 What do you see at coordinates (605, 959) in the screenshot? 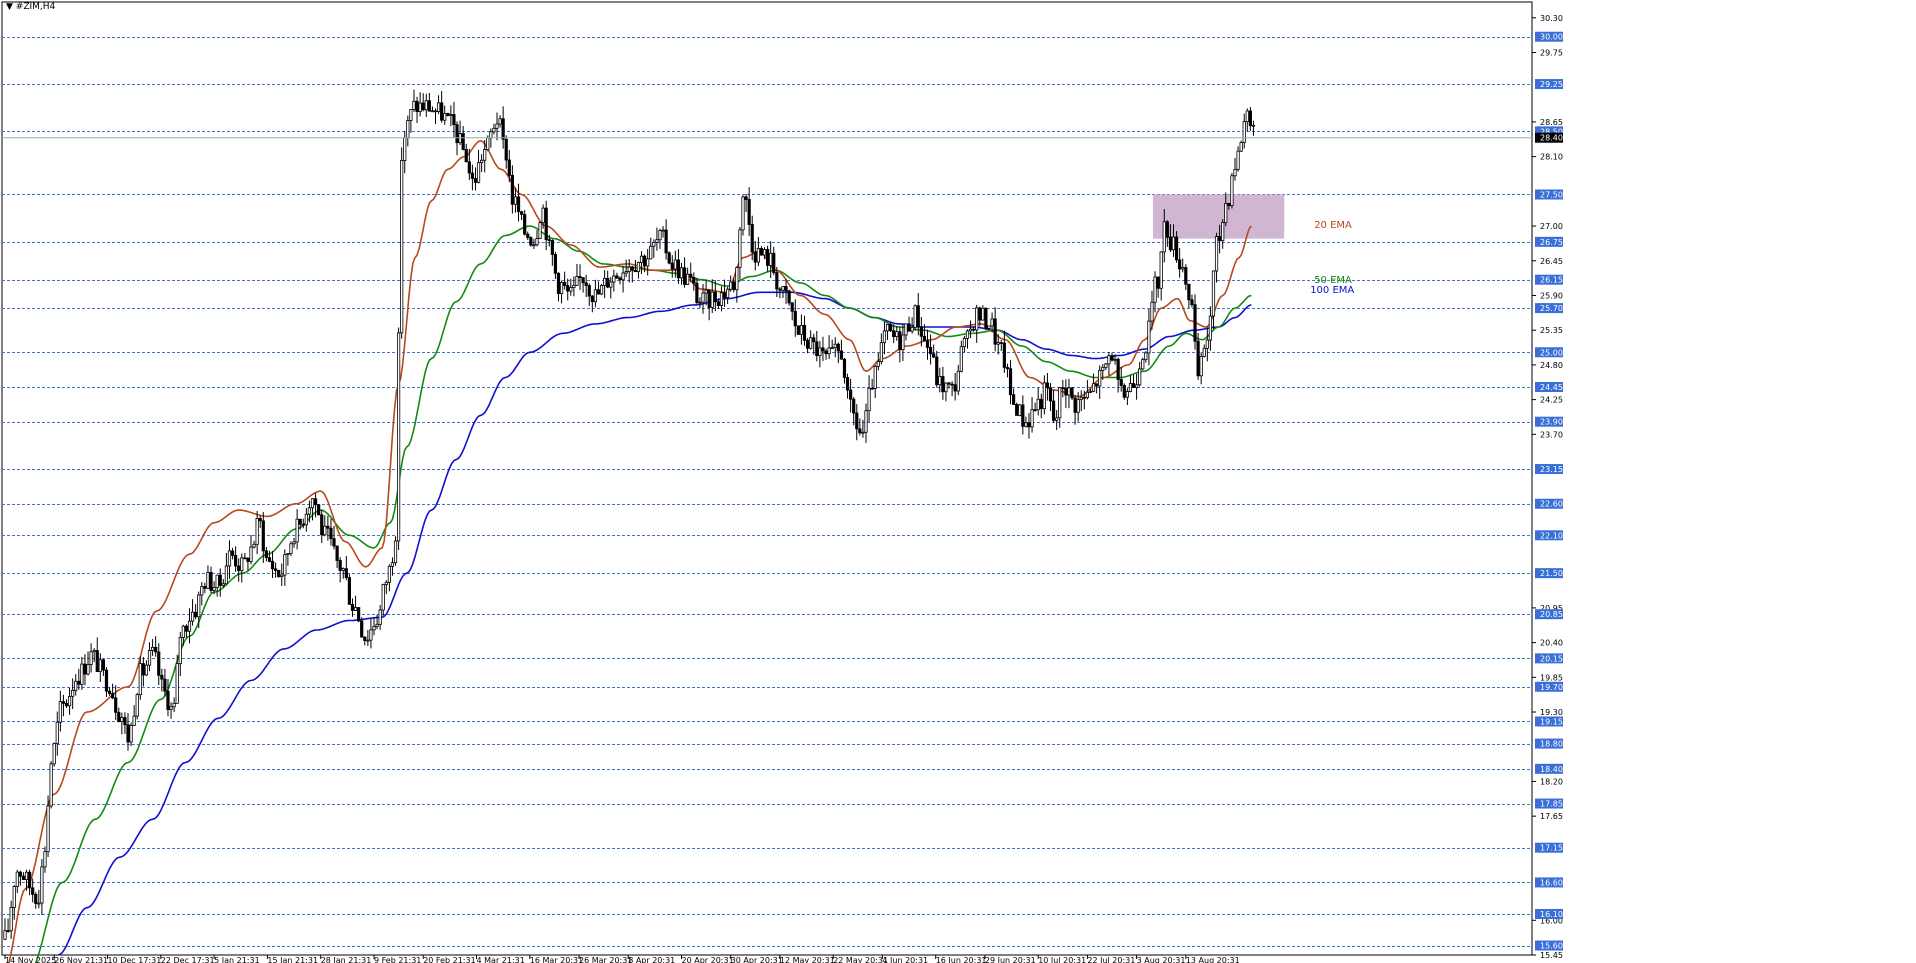
I see `x-tick-label: 26 Mar 20:31` at bounding box center [605, 959].